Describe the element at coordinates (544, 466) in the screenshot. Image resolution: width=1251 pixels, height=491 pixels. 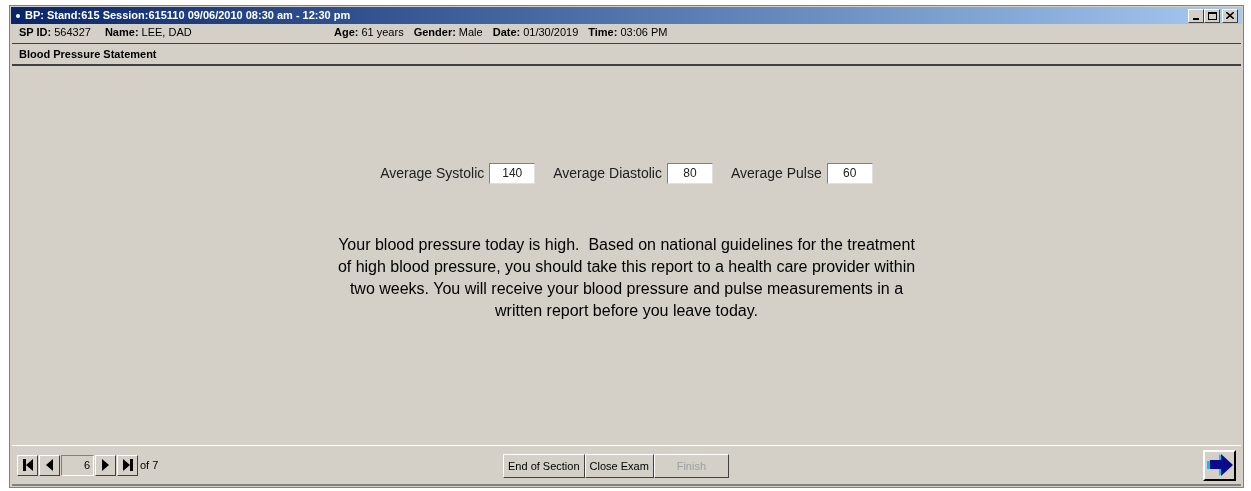
I see `action-button: End of Section` at that location.